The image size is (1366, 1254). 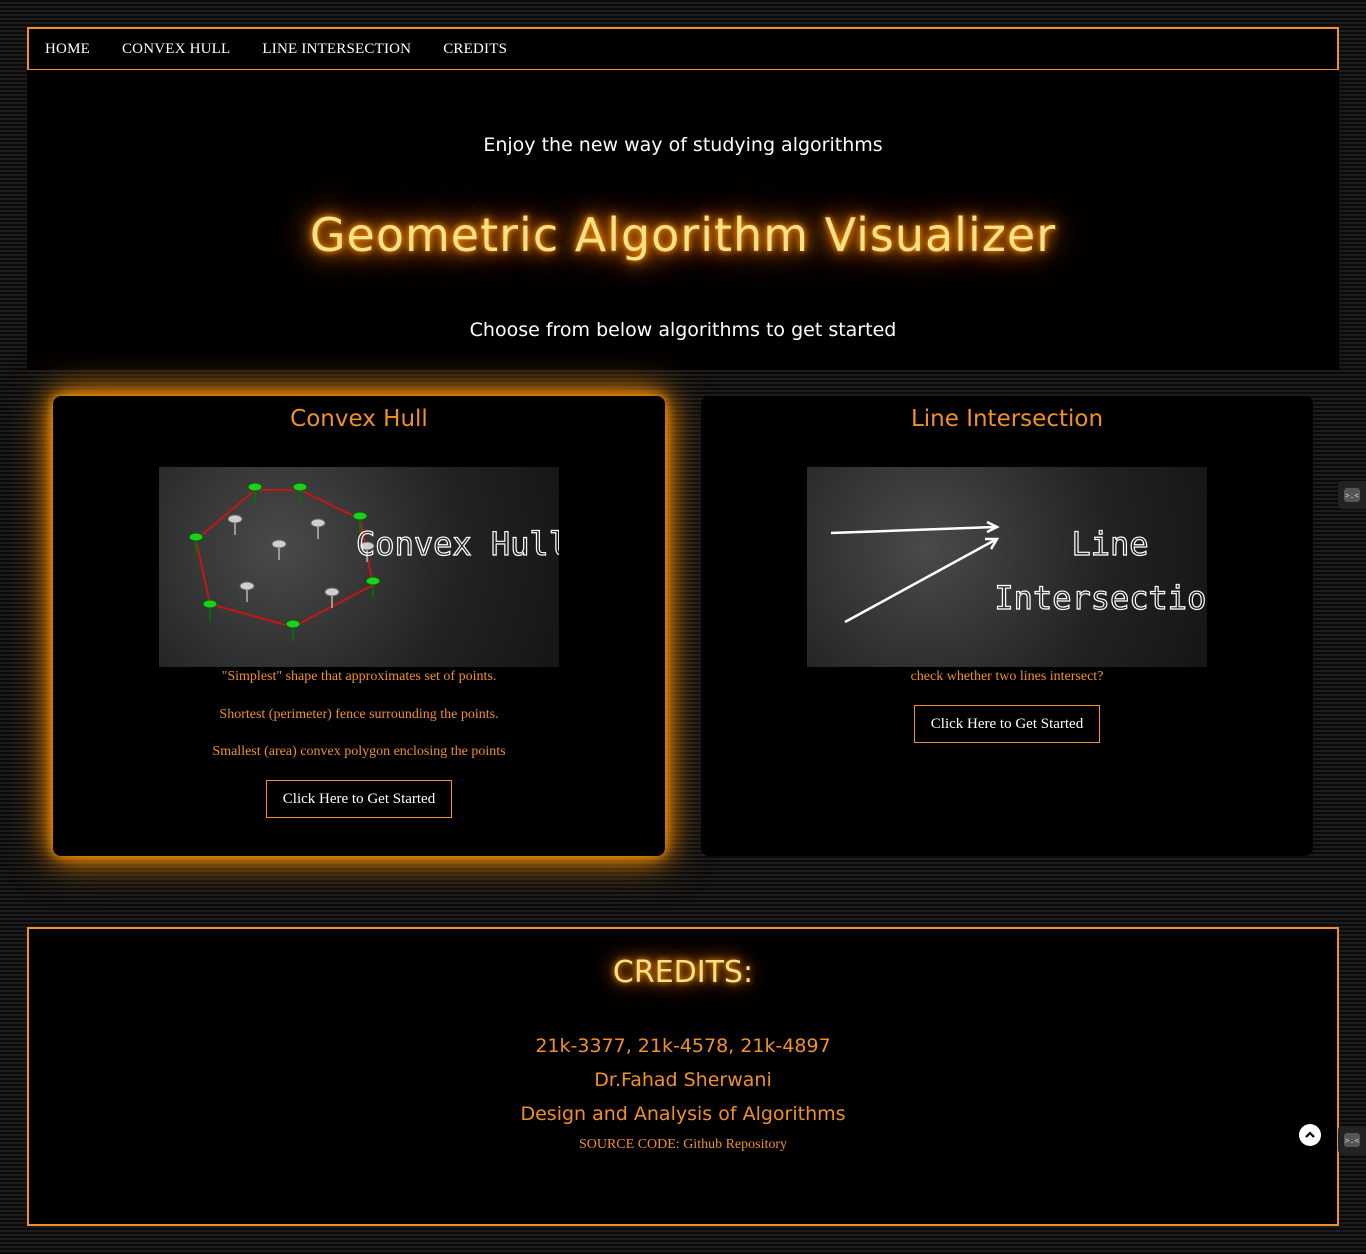 What do you see at coordinates (683, 235) in the screenshot?
I see `page-title: Geometric Algorithm Visualizer` at bounding box center [683, 235].